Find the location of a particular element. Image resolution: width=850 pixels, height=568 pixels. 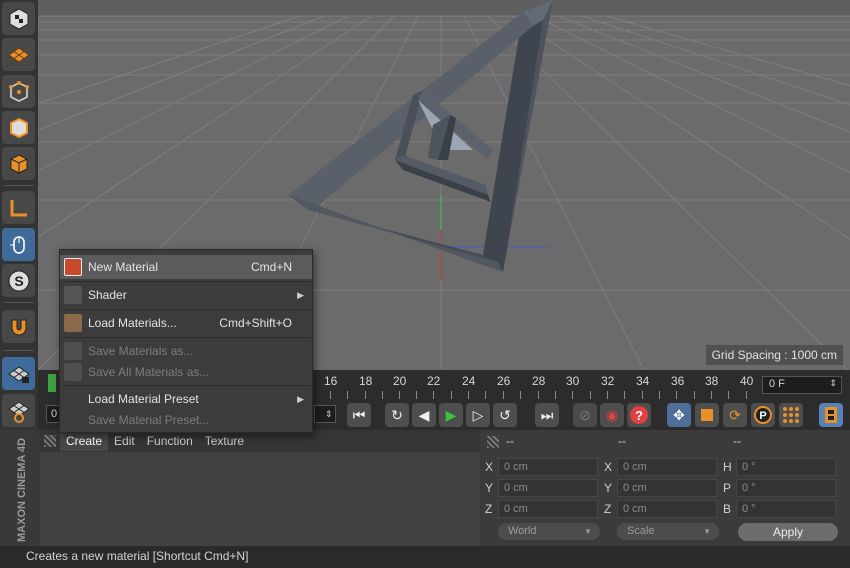

coord-row-x: X 0 cm X 0 cm H 0 ° is located at coordinates (666, 467).